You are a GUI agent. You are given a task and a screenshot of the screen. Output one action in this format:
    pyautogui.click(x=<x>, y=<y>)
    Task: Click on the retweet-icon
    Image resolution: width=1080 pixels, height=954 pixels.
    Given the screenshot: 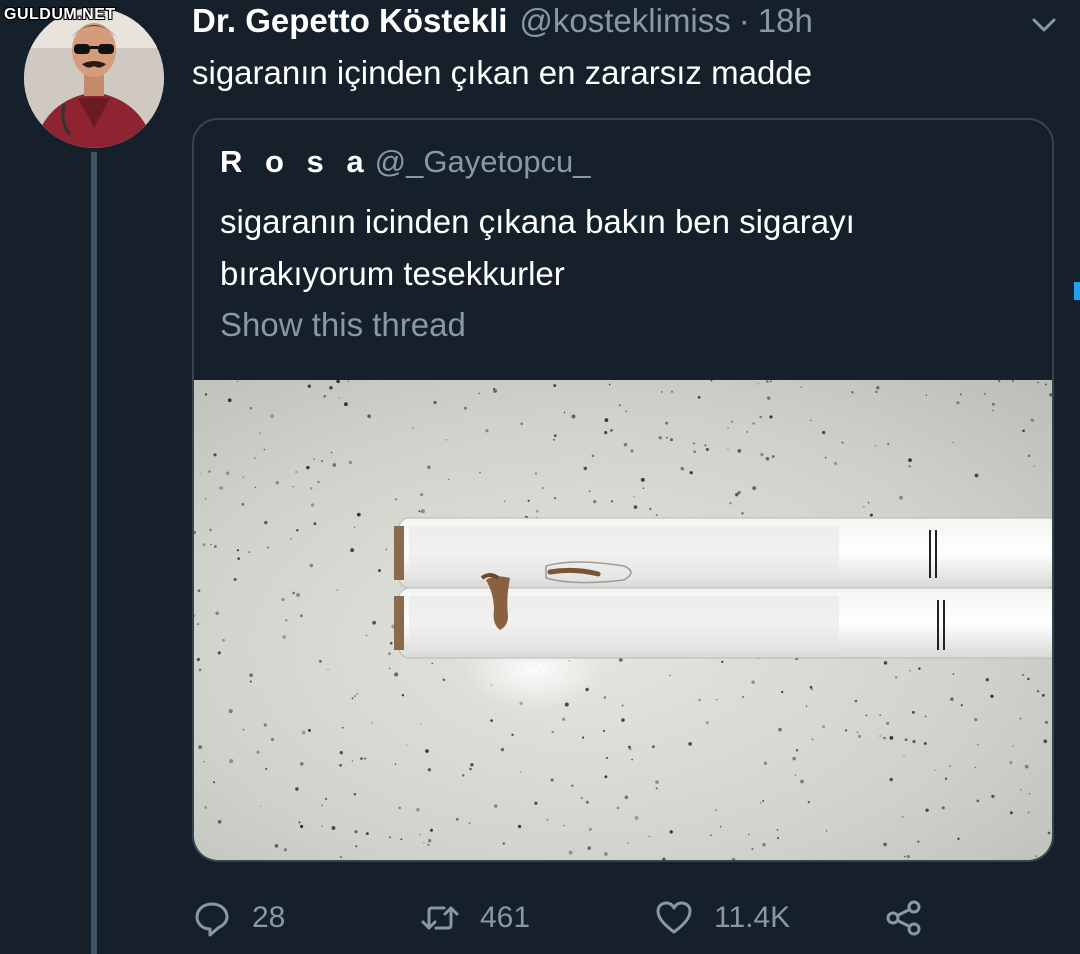 What is the action you would take?
    pyautogui.click(x=440, y=918)
    